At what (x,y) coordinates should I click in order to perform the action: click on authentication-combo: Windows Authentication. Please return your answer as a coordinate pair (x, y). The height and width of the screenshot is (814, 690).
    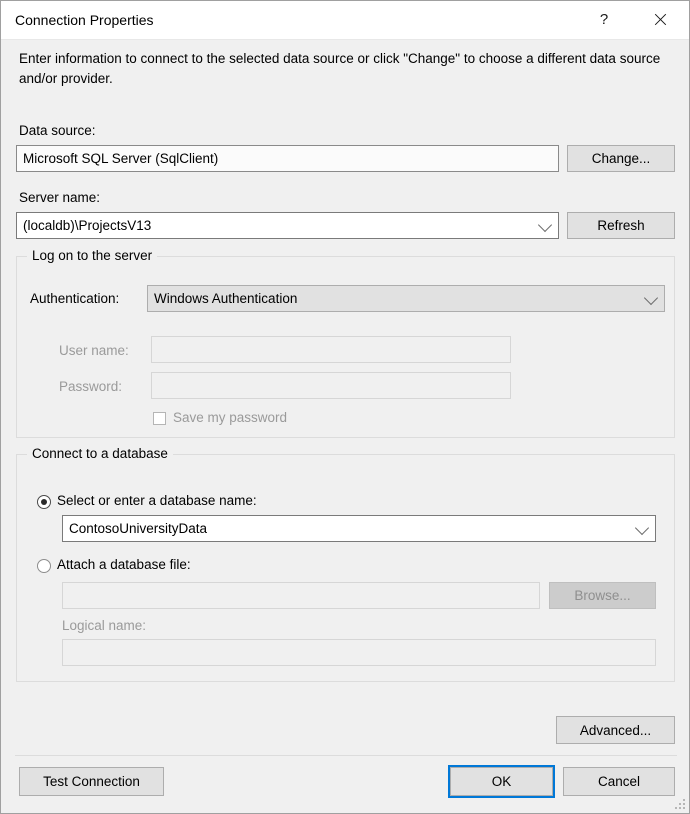
    Looking at the image, I should click on (406, 298).